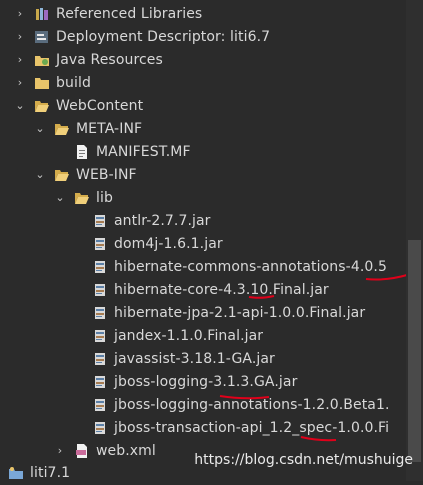 This screenshot has width=423, height=485. What do you see at coordinates (189, 335) in the screenshot?
I see `tree-item-label: jandex-1.1.0.Final.jar` at bounding box center [189, 335].